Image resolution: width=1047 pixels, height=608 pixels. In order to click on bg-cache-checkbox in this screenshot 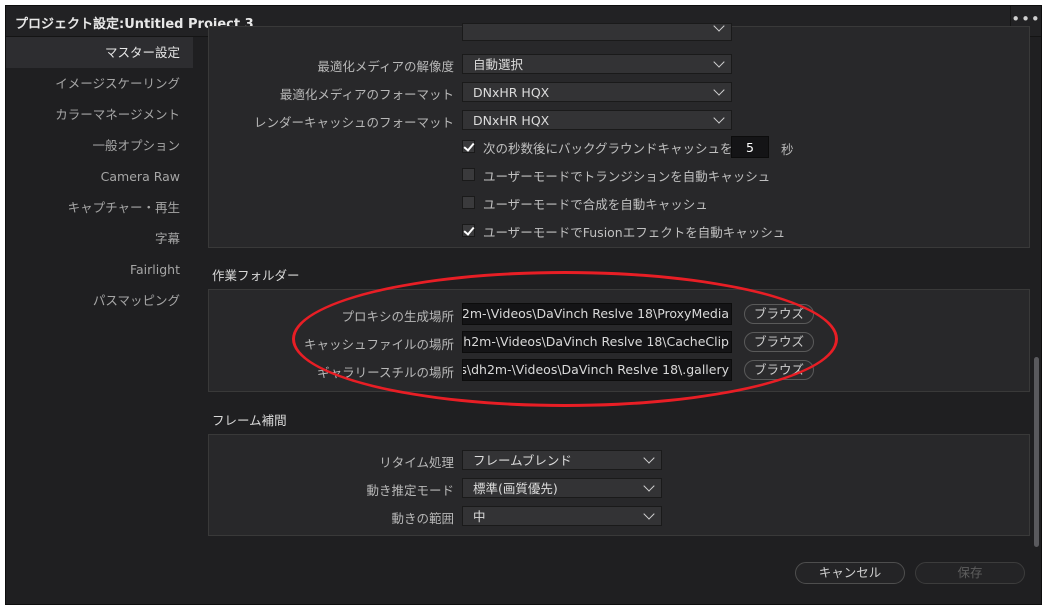, I will do `click(468, 146)`.